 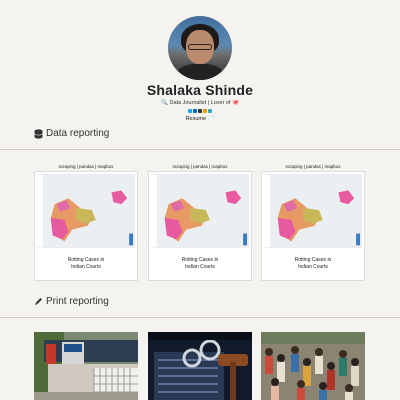 What do you see at coordinates (200, 119) in the screenshot?
I see `resume-link: Resume 📄` at bounding box center [200, 119].